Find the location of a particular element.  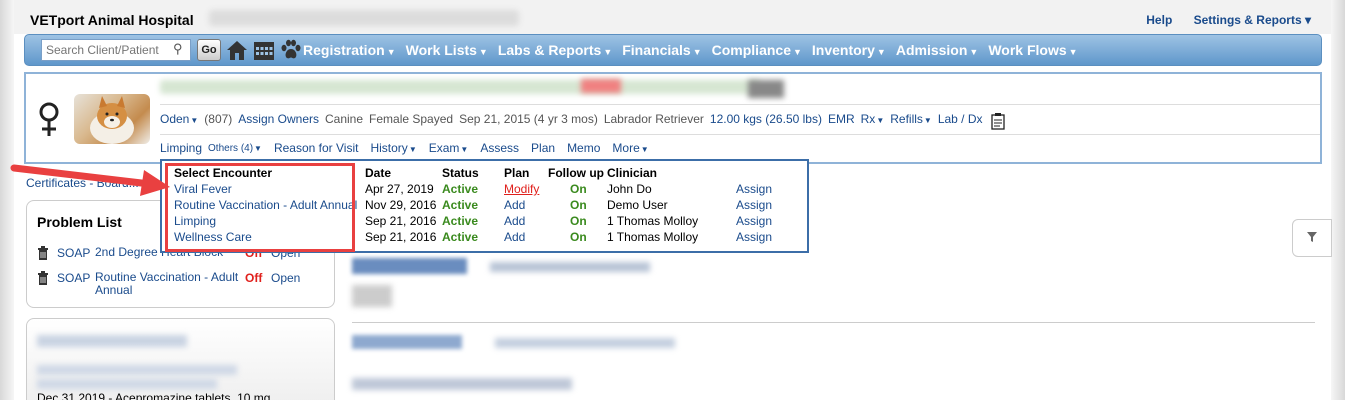

calendar-icon is located at coordinates (264, 50).